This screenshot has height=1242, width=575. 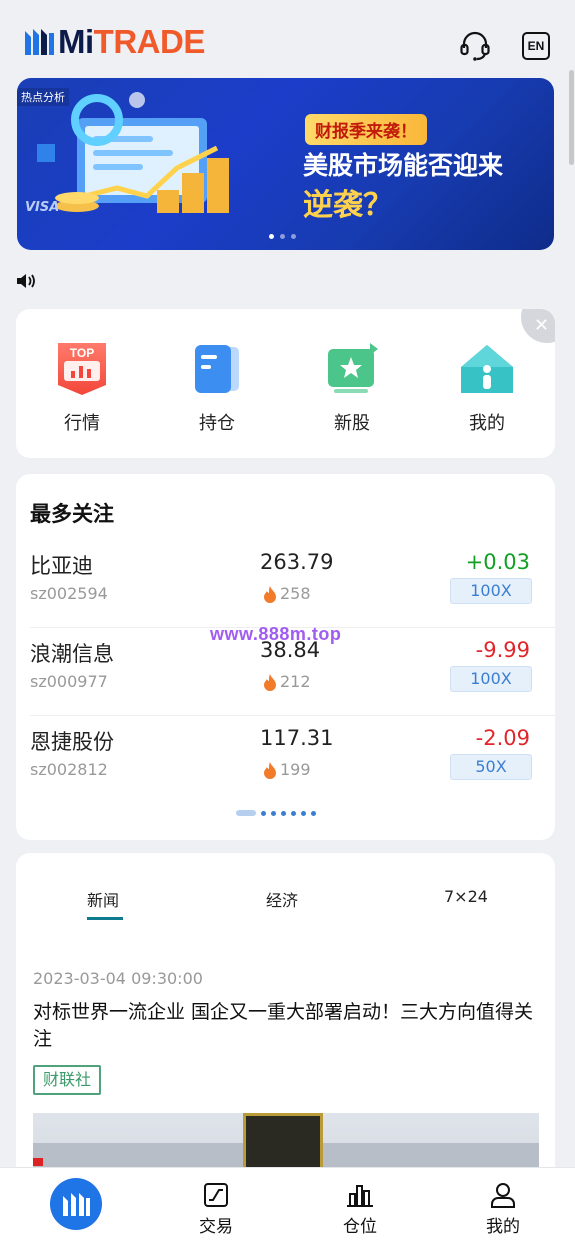 What do you see at coordinates (571, 117) in the screenshot?
I see `page-scrollbar` at bounding box center [571, 117].